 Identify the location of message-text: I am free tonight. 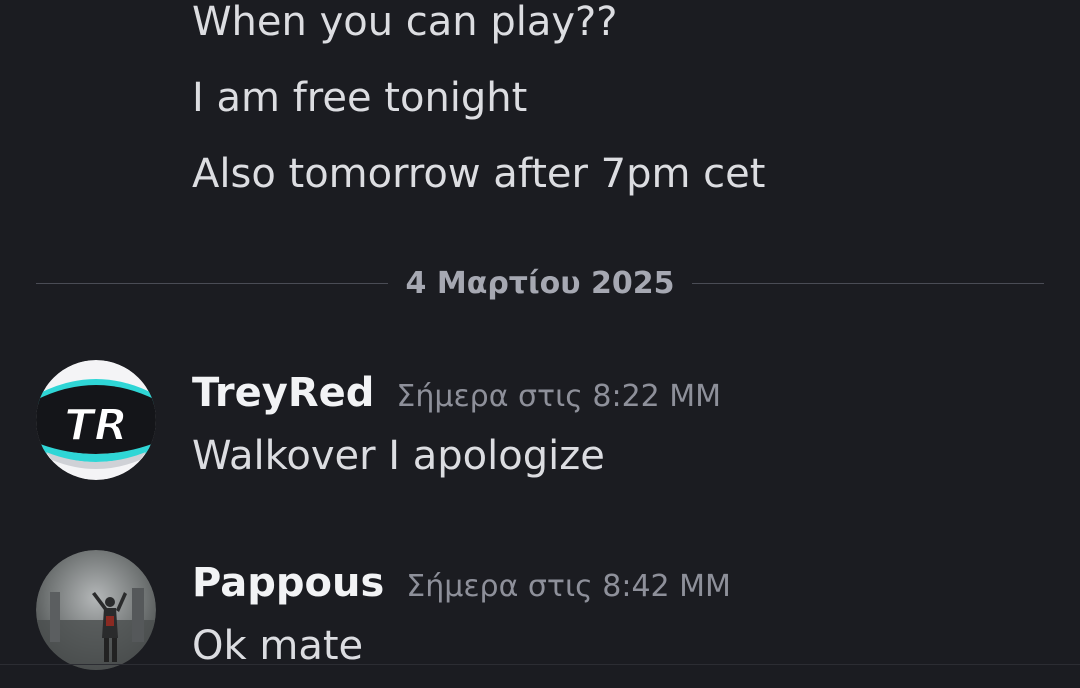
(359, 98).